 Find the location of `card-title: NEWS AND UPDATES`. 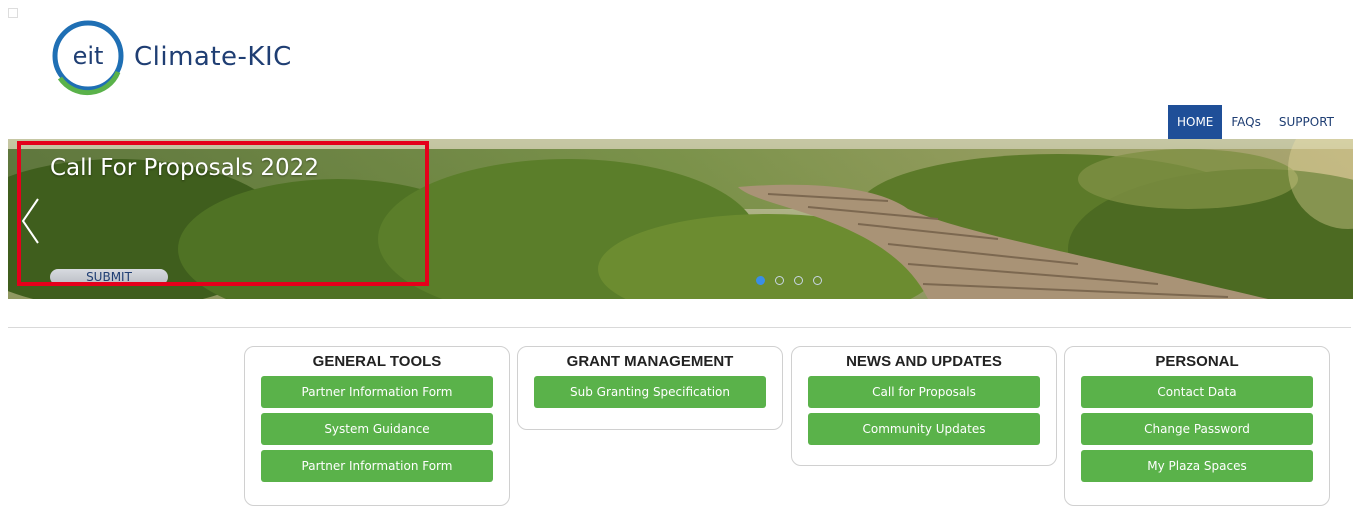

card-title: NEWS AND UPDATES is located at coordinates (924, 361).